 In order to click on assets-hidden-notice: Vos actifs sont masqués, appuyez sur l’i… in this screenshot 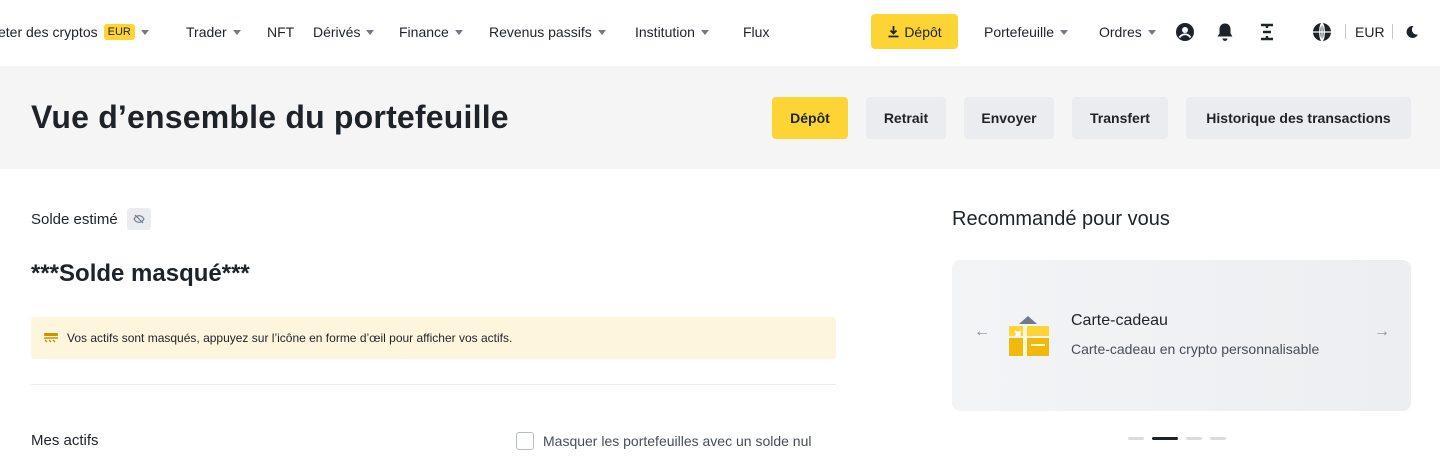, I will do `click(433, 338)`.